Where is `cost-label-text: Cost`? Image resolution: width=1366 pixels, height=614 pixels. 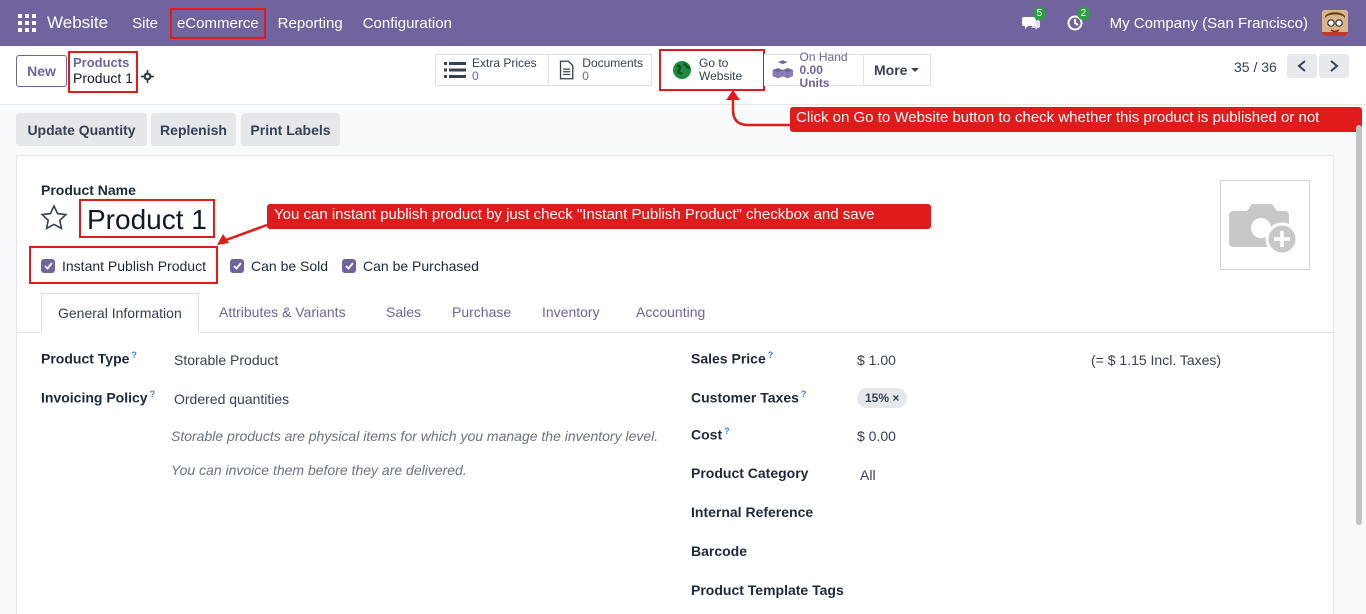 cost-label-text: Cost is located at coordinates (707, 434).